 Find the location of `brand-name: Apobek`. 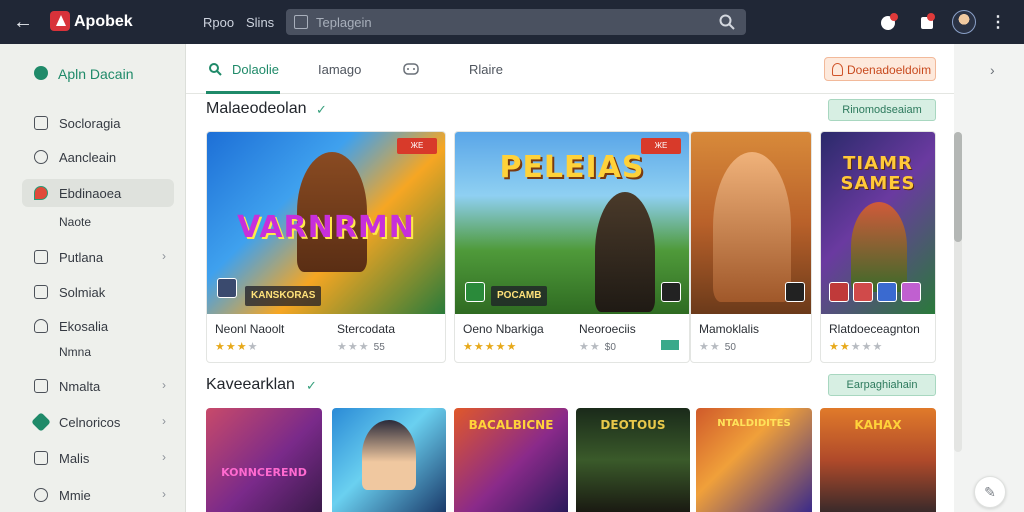

brand-name: Apobek is located at coordinates (103, 22).